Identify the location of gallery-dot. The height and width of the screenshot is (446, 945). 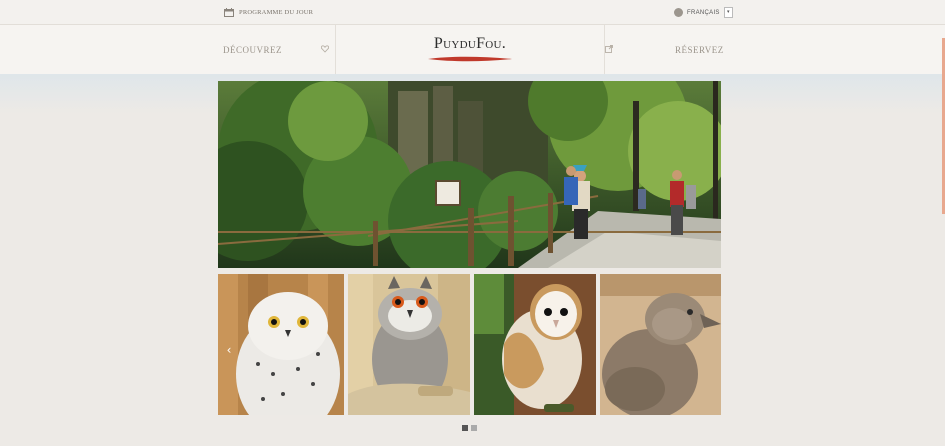
(474, 428).